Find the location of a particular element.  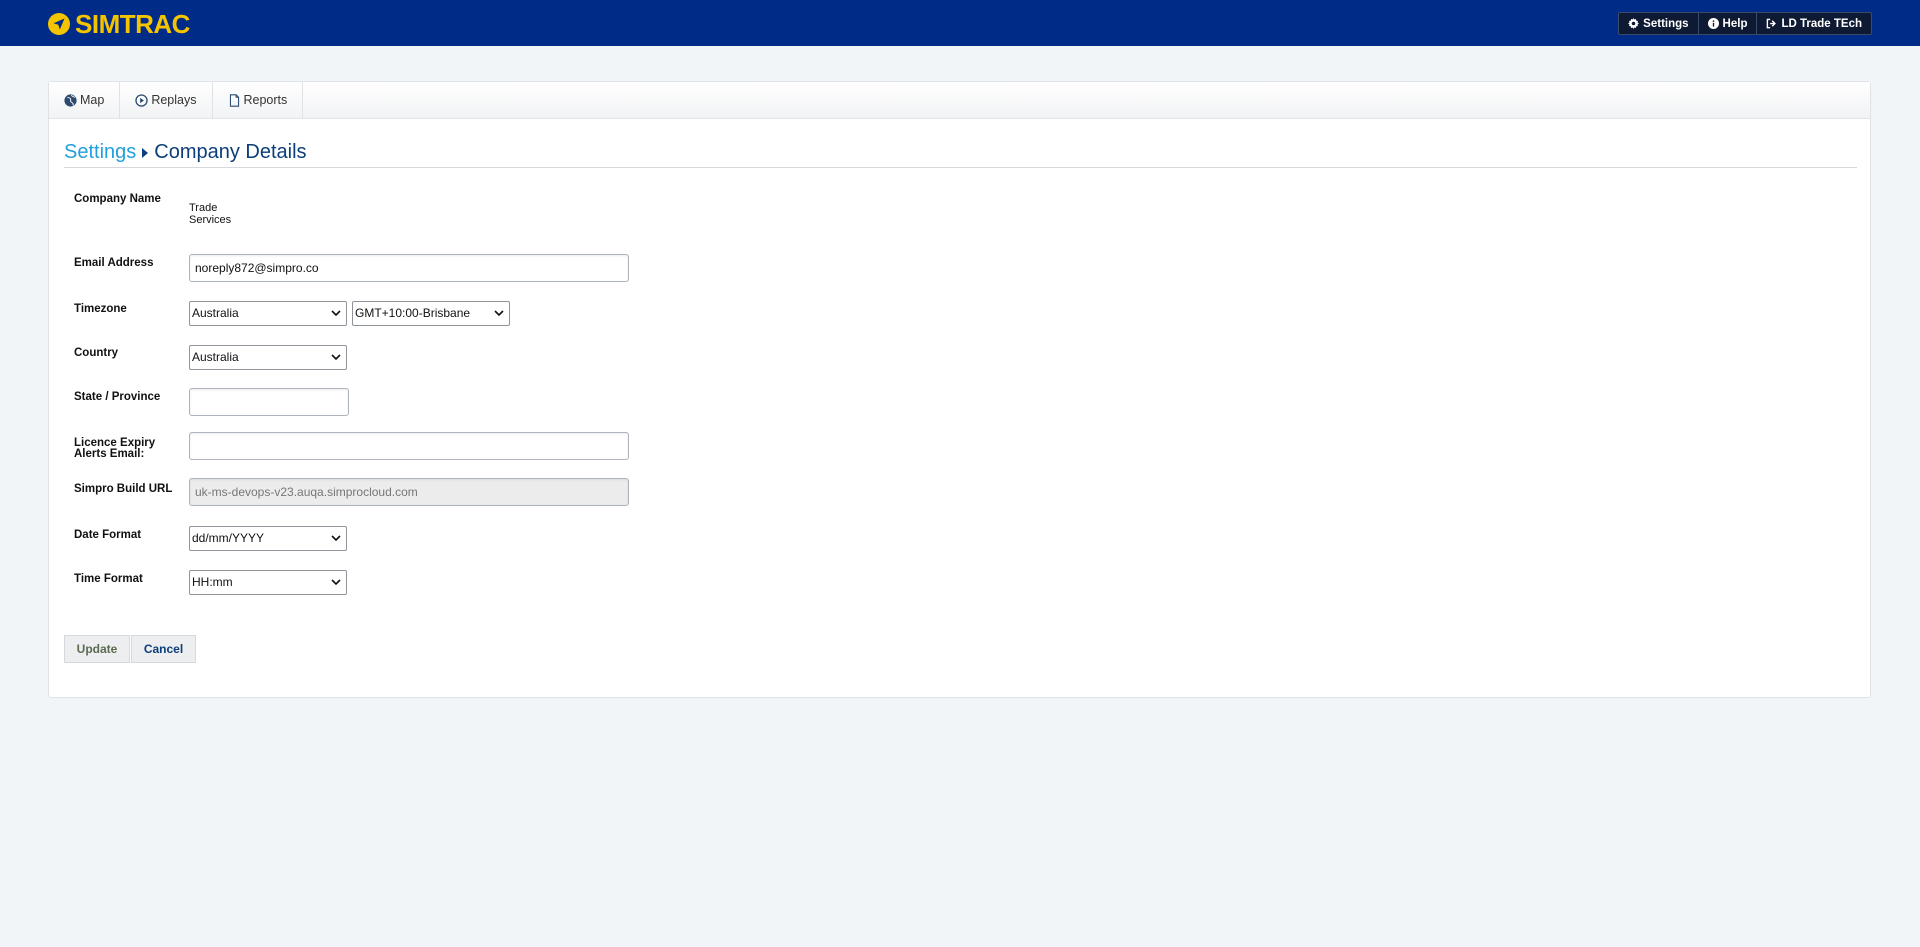

tab-reports: Reports is located at coordinates (258, 100).